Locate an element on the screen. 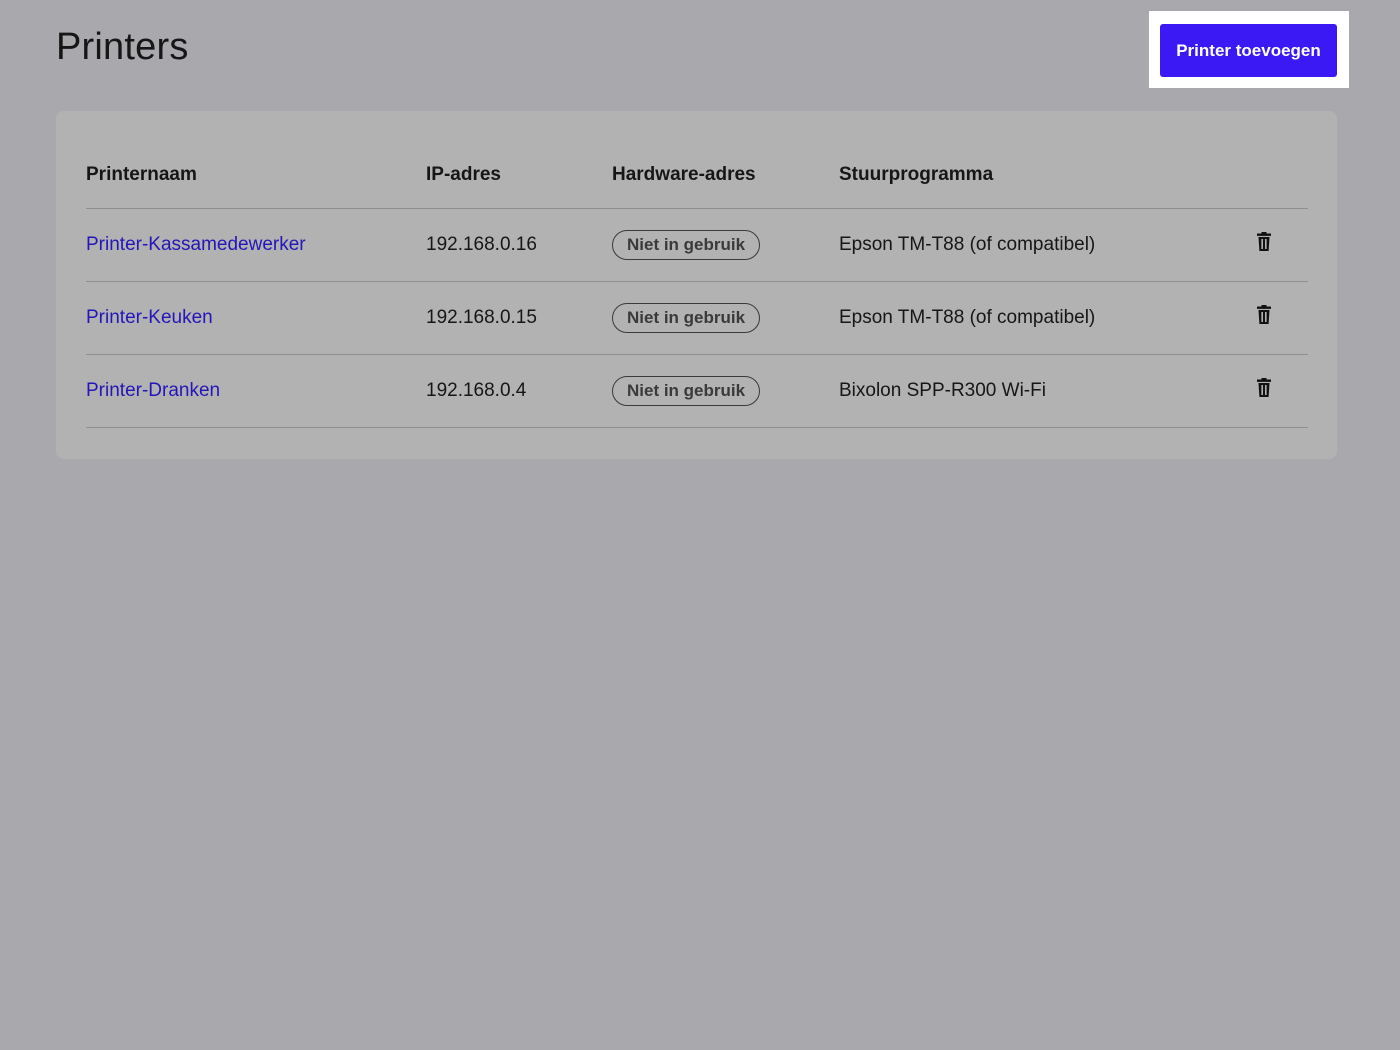 The height and width of the screenshot is (1050, 1400). printer-name-link: Printer-Kassamedewerker is located at coordinates (196, 244).